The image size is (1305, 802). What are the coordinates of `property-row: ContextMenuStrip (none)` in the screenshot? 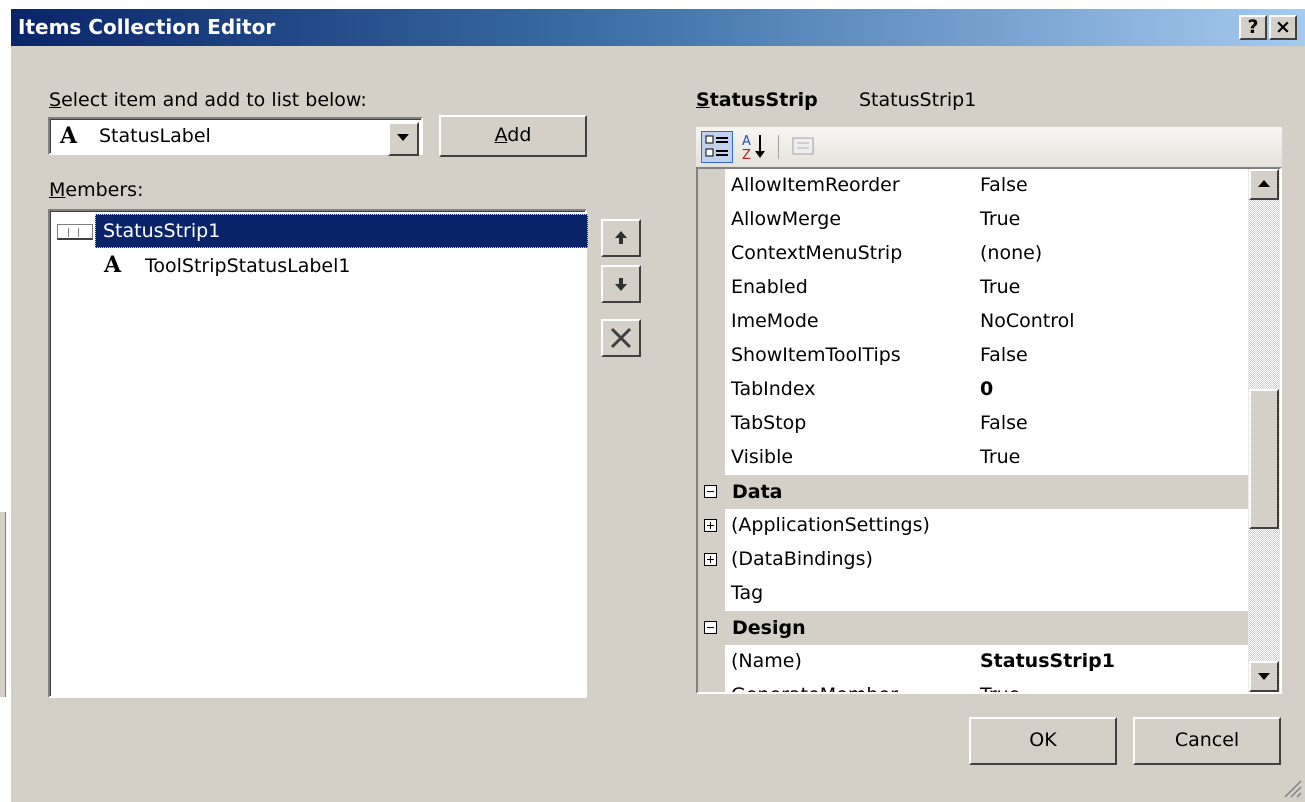 It's located at (976, 254).